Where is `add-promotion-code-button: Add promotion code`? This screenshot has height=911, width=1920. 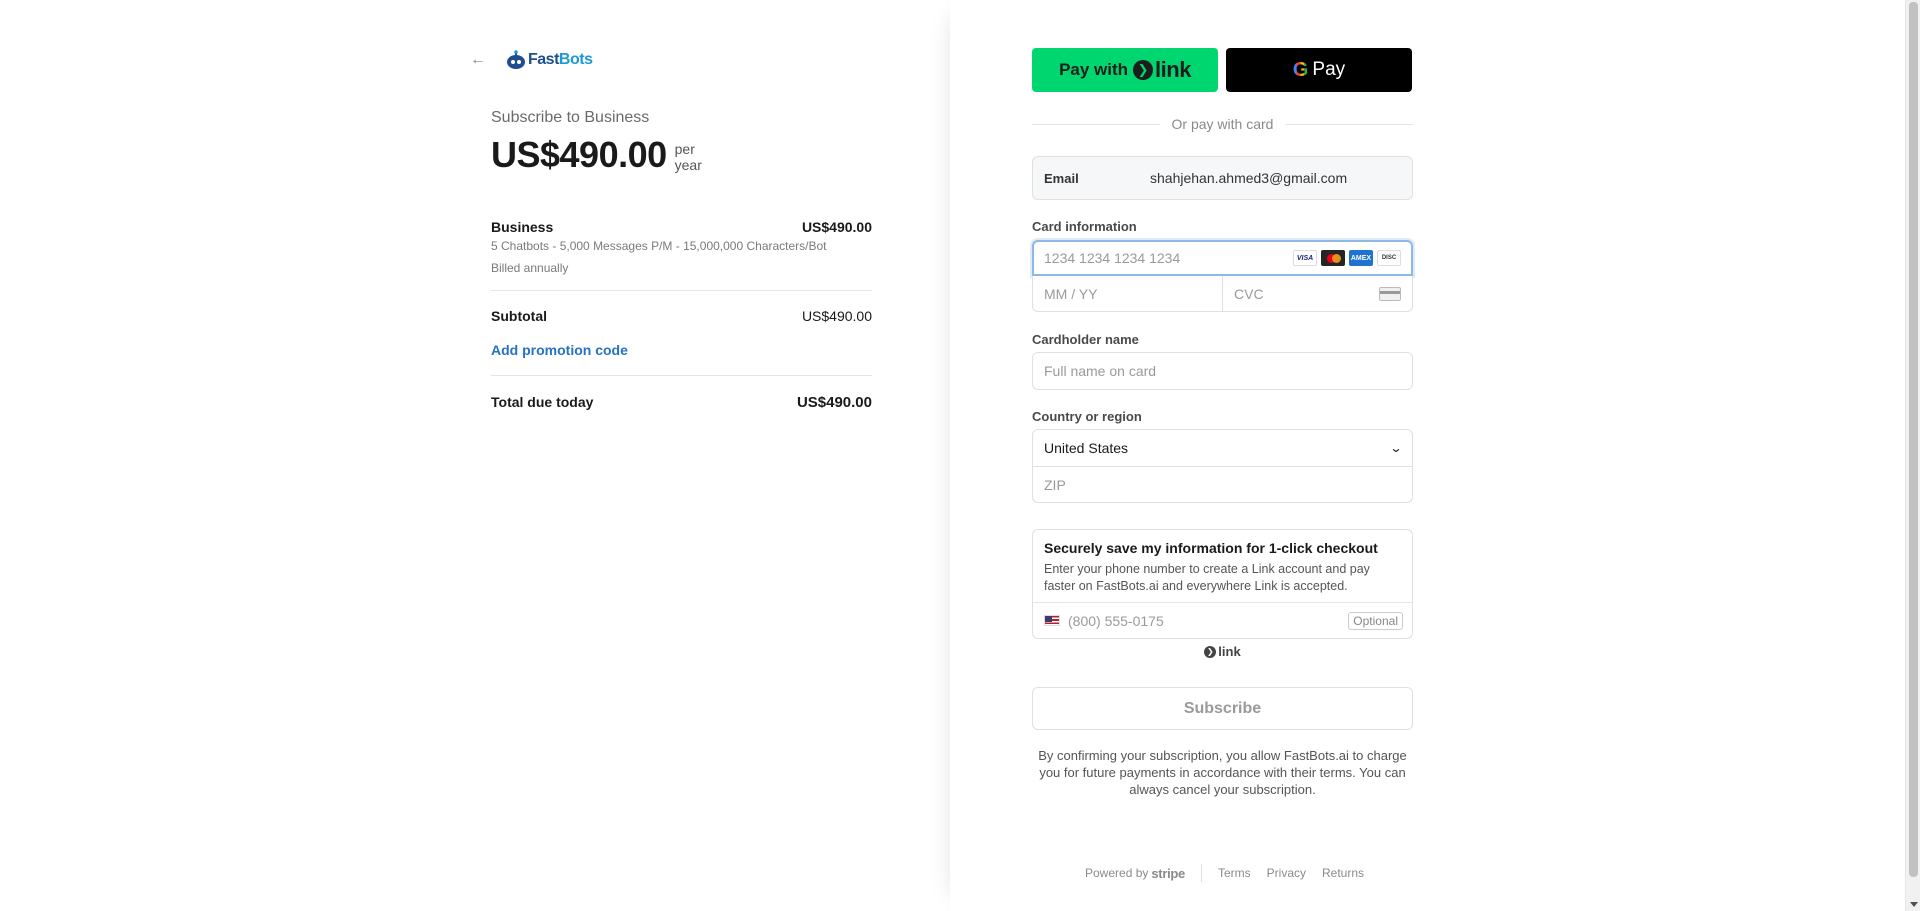
add-promotion-code-button: Add promotion code is located at coordinates (559, 350).